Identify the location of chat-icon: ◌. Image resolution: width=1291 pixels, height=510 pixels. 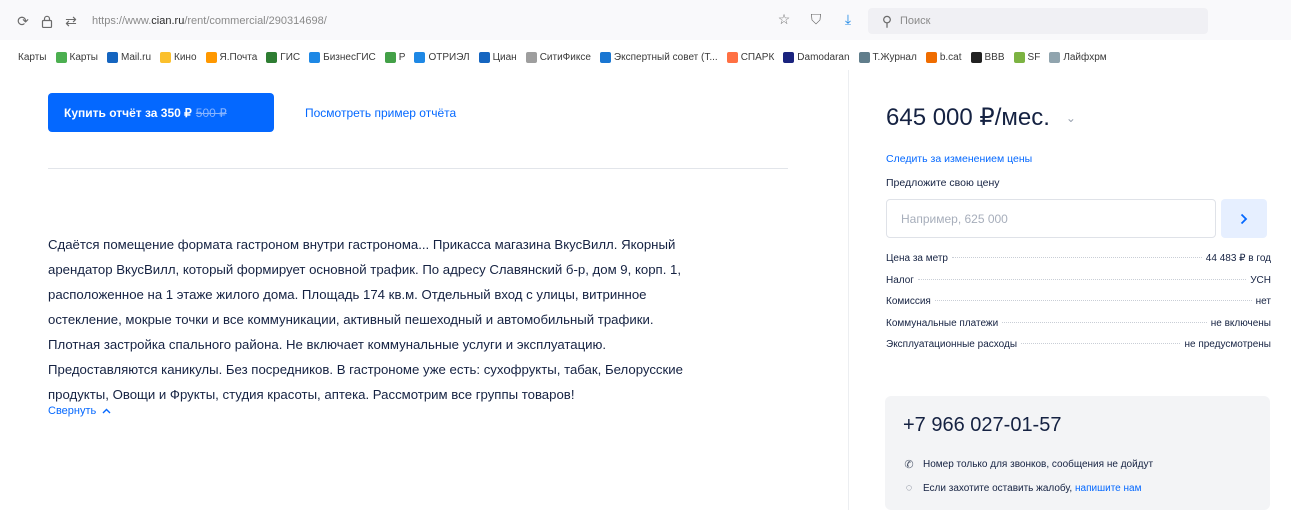
(909, 488).